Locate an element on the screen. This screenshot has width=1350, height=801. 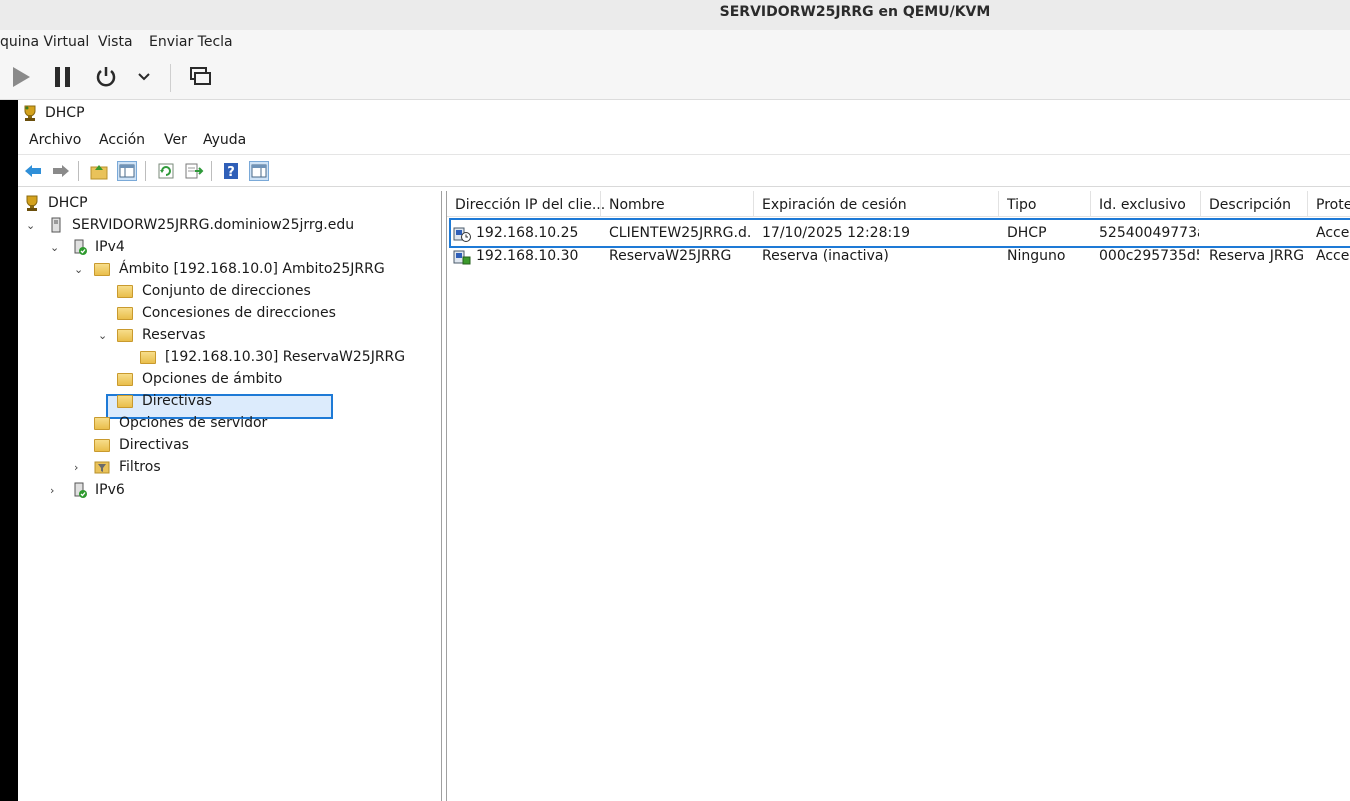
play-icon is located at coordinates (21, 77).